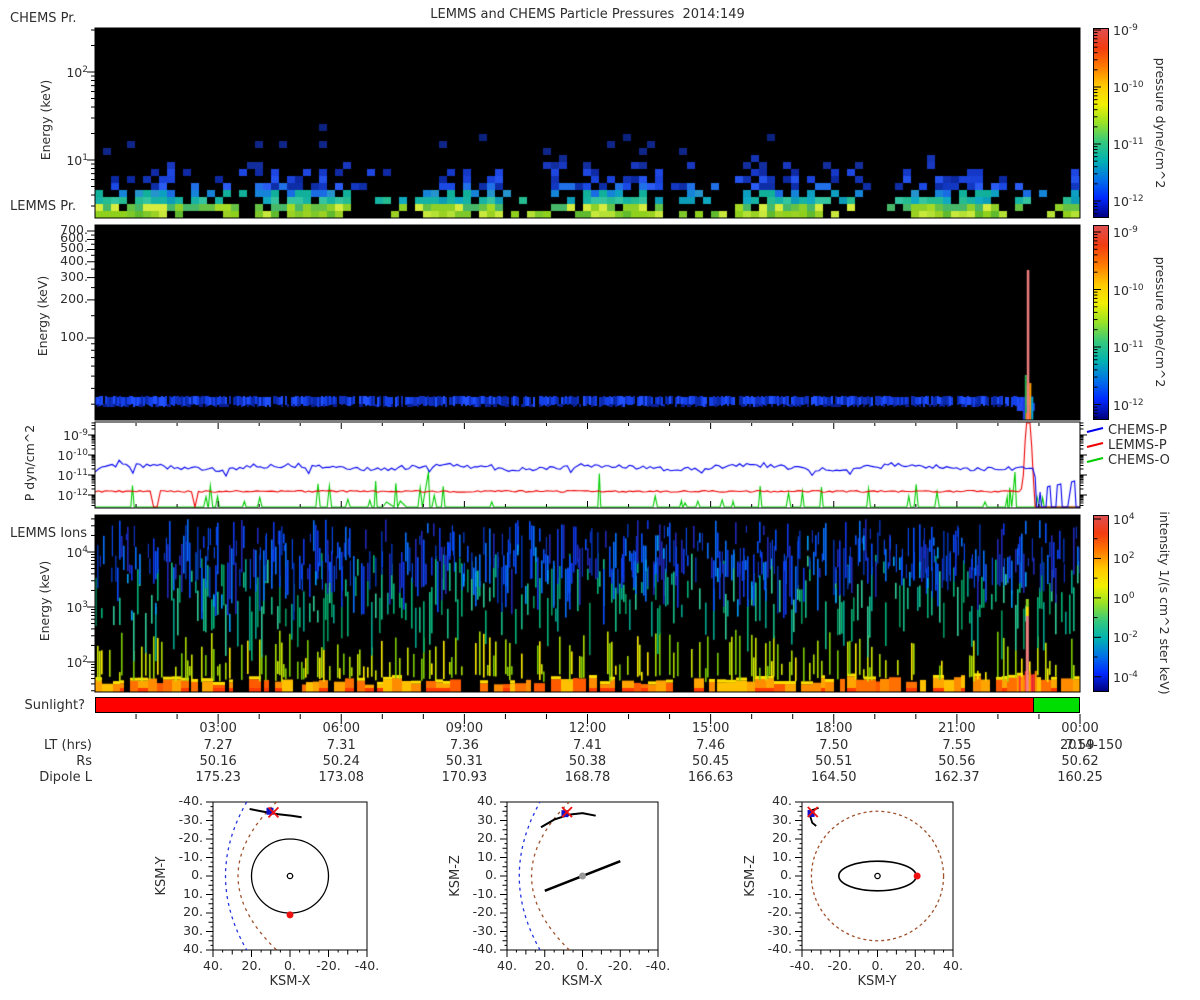 The image size is (1200, 1000). I want to click on intensity-colorbar-label: intensity 1/(s cm^2 ster keV), so click(1164, 603).